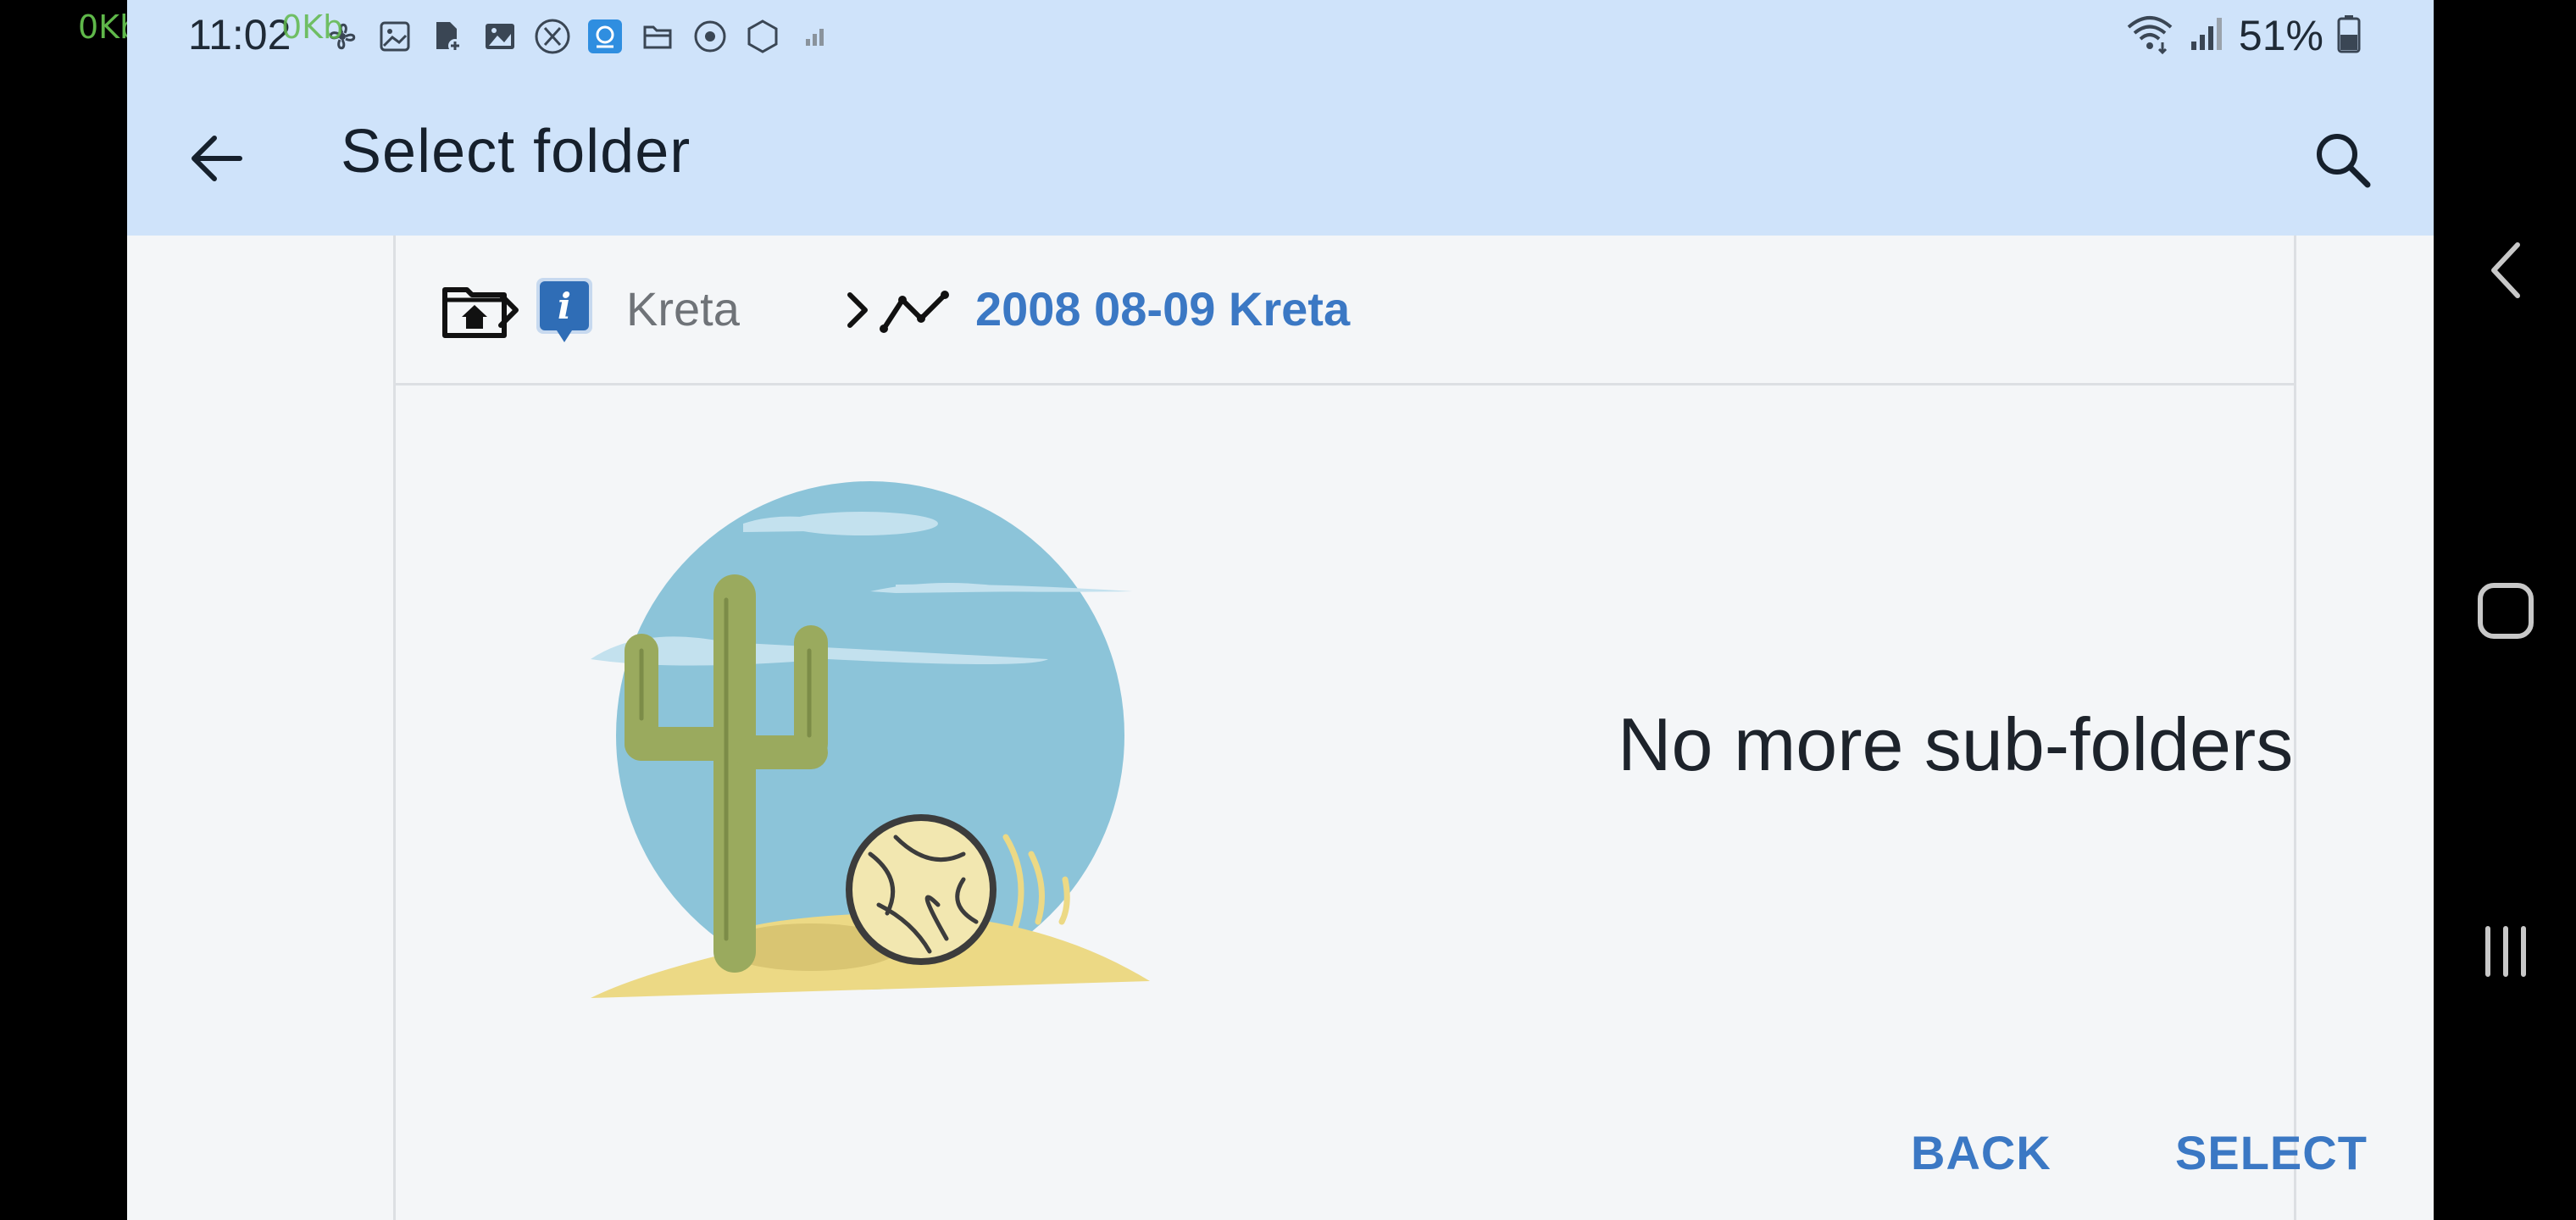  I want to click on system-status: 51%, so click(2243, 35).